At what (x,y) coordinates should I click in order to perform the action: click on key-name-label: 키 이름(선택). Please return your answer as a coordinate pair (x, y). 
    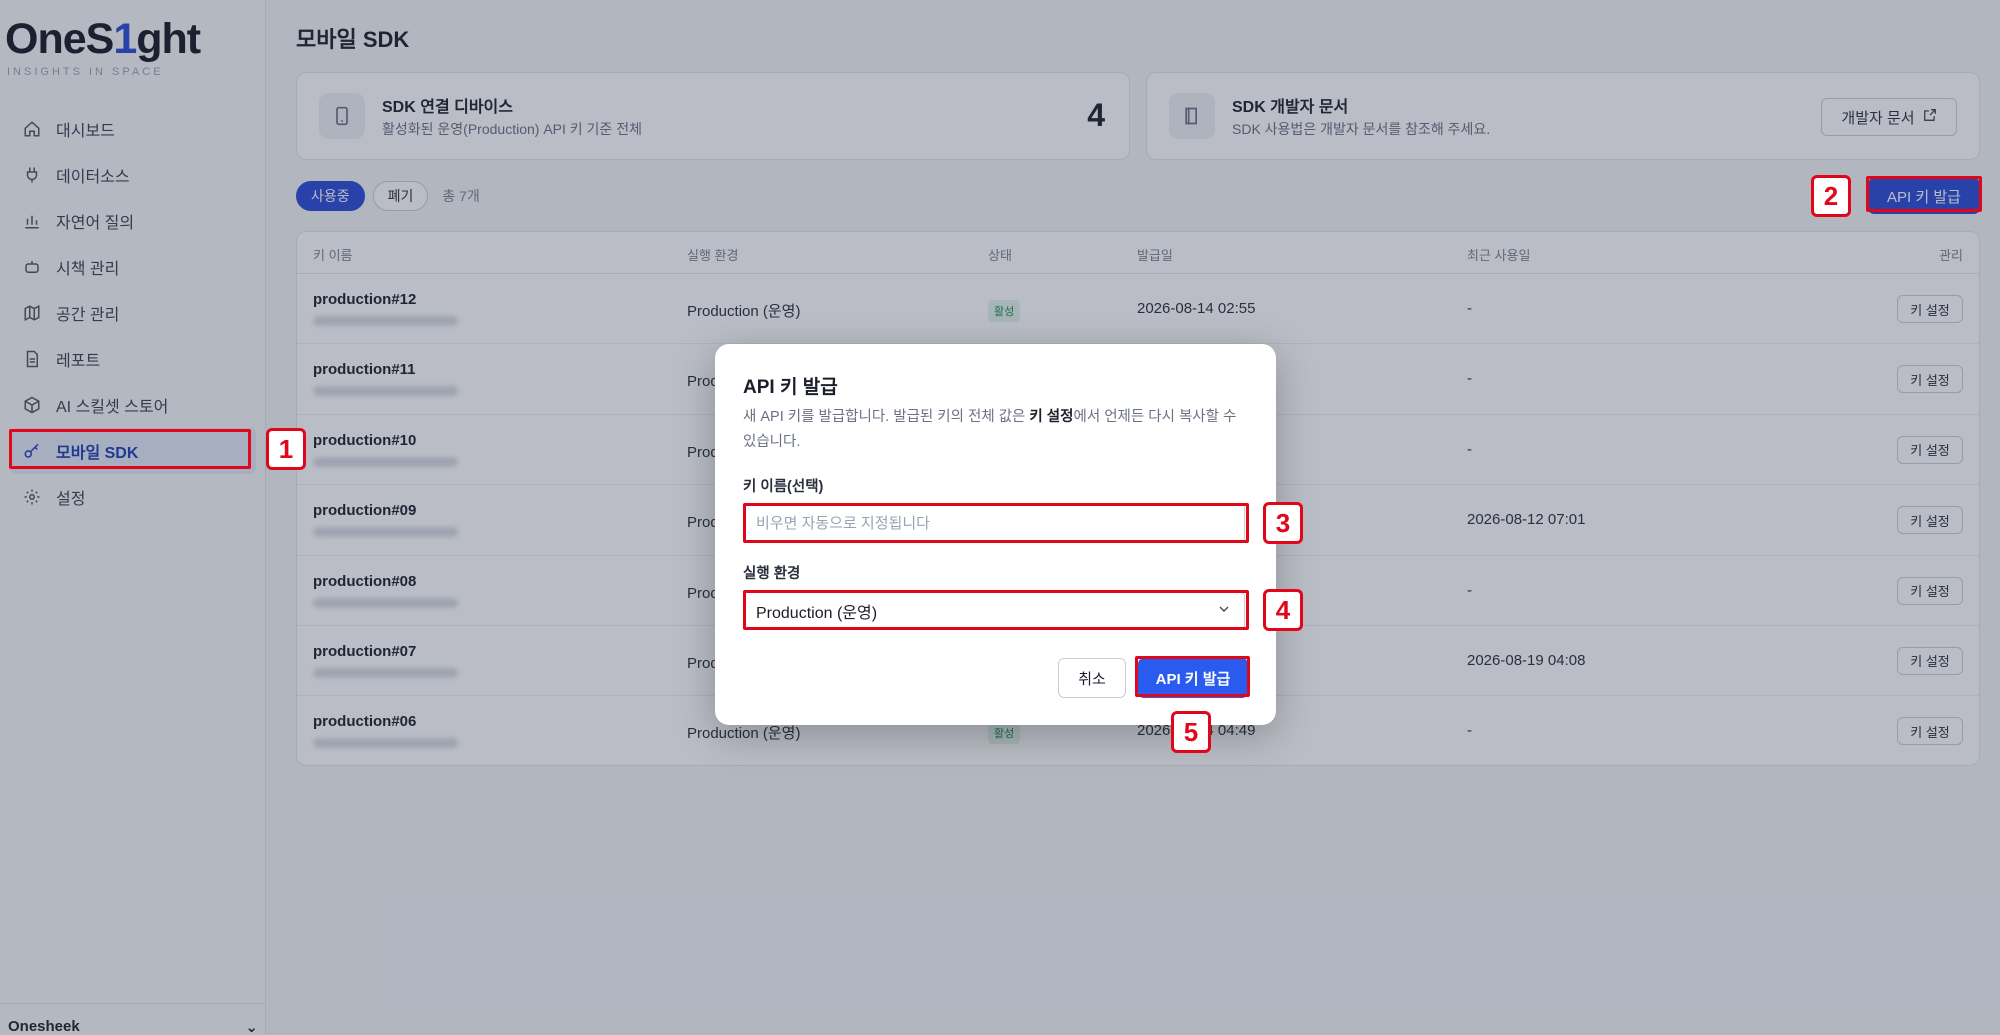
    Looking at the image, I should click on (783, 487).